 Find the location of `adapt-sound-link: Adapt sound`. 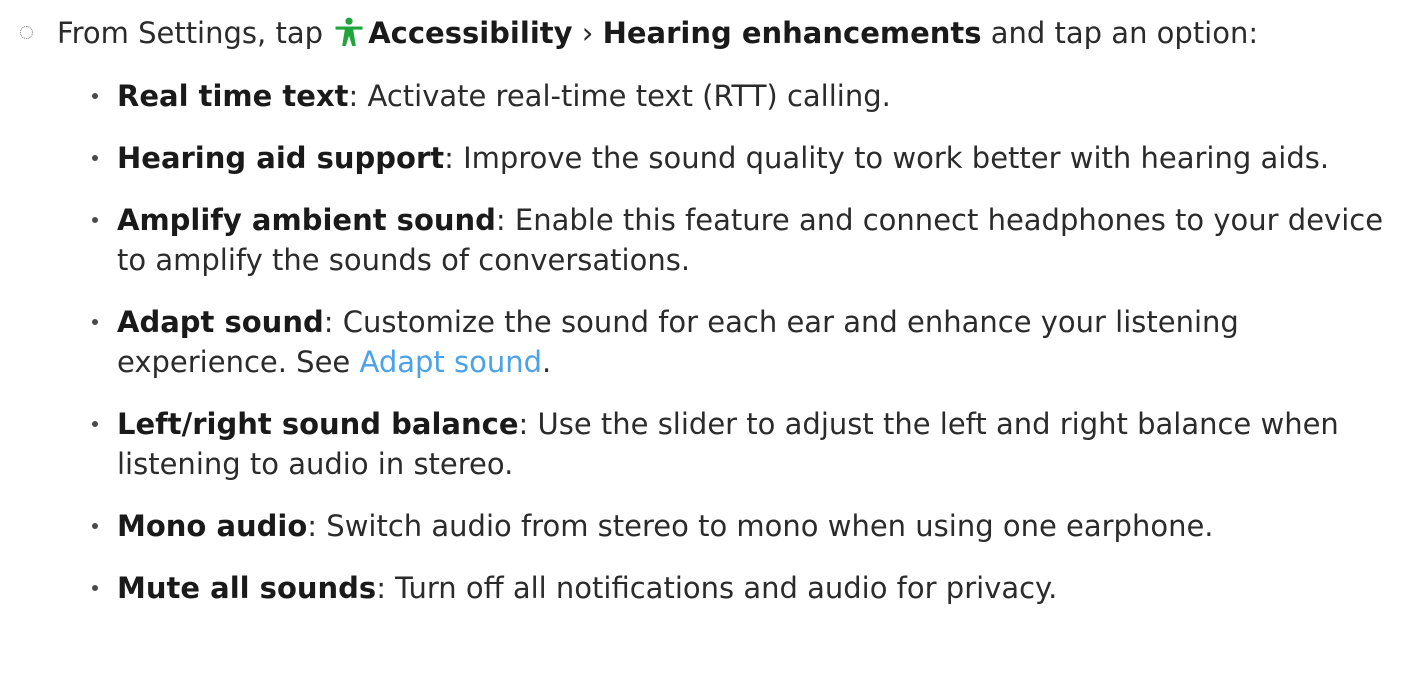

adapt-sound-link: Adapt sound is located at coordinates (450, 362).